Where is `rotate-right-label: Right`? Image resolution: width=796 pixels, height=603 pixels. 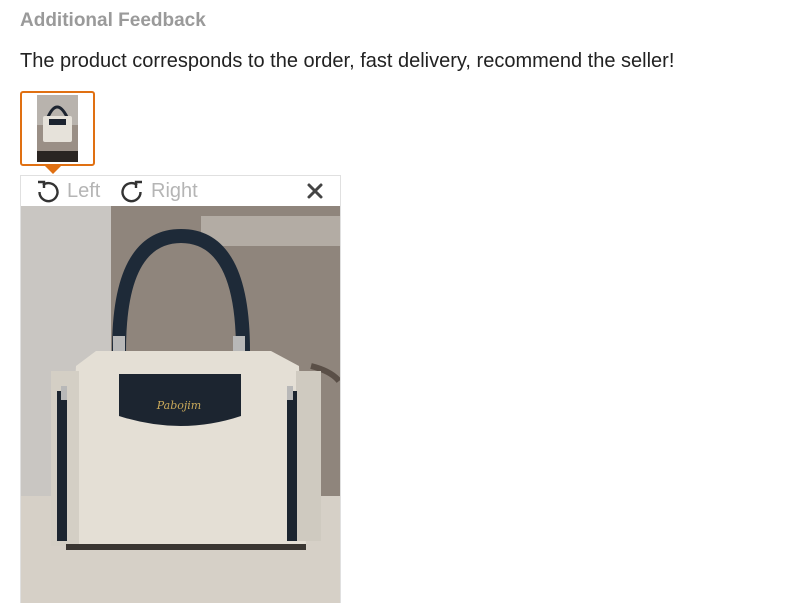 rotate-right-label: Right is located at coordinates (174, 190).